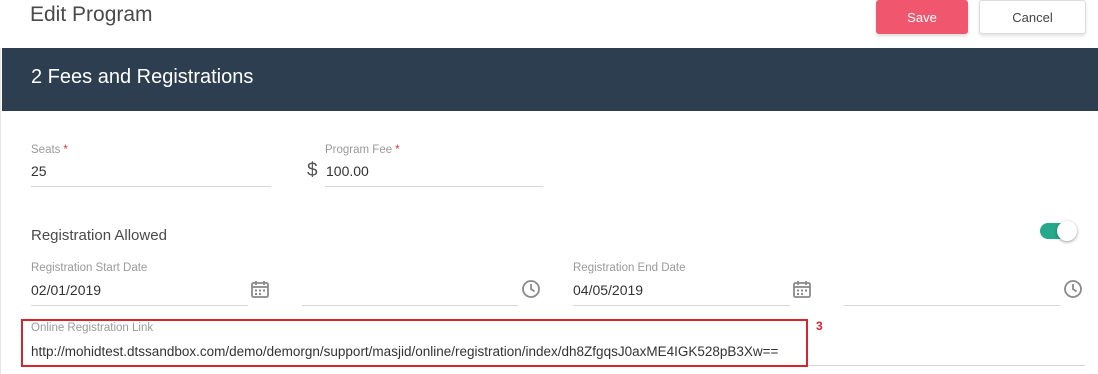  Describe the element at coordinates (39, 171) in the screenshot. I see `seats-input: 25` at that location.